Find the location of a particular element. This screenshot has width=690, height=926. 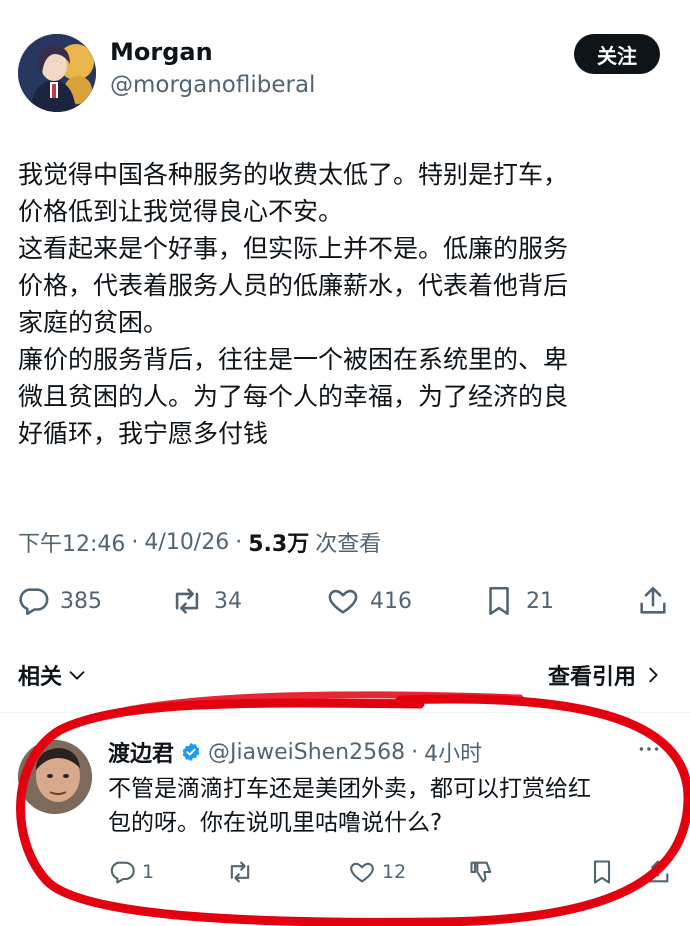

tweet-meta: 下午12:46 · 4/10/26 · 5.3万 次查看 is located at coordinates (199, 542).